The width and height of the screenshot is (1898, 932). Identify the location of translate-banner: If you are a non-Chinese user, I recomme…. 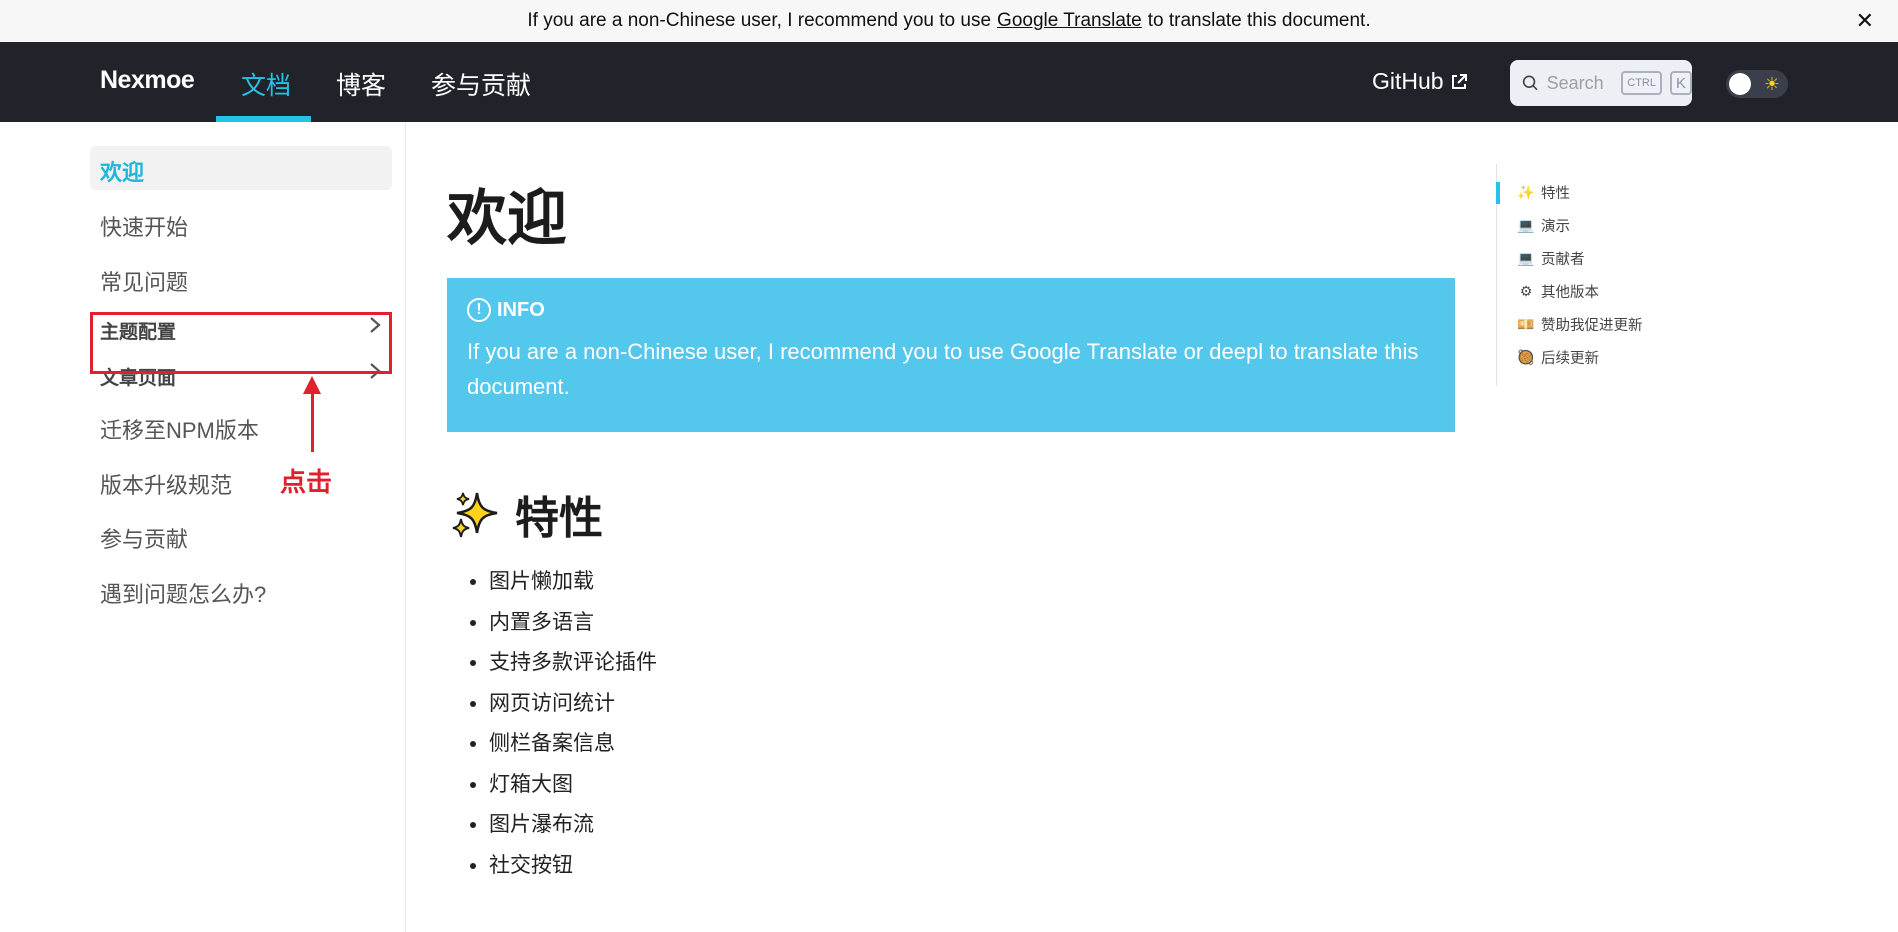
(949, 21).